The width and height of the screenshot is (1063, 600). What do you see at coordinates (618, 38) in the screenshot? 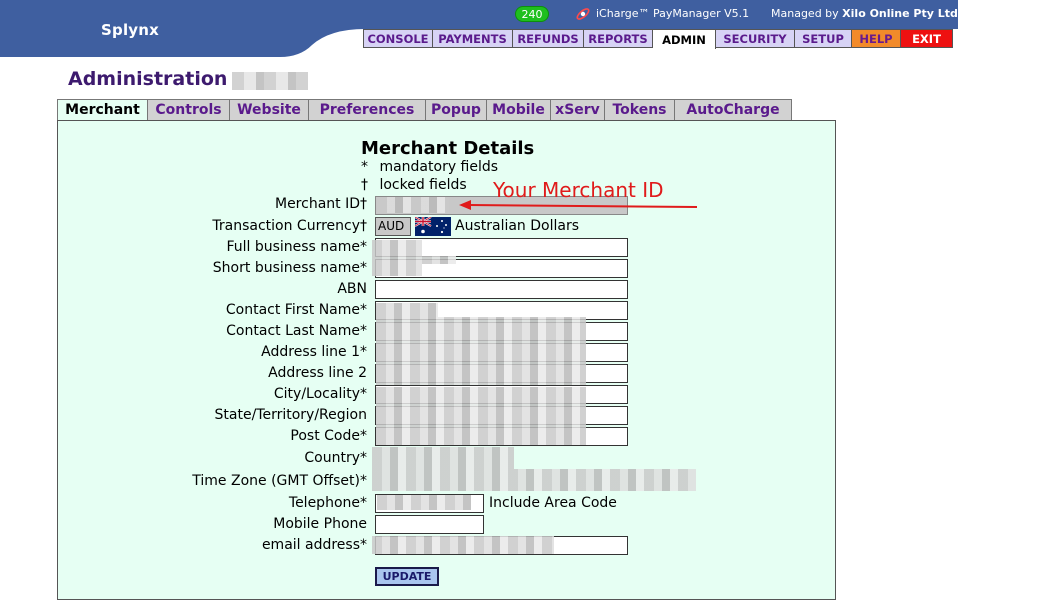
I see `nav-reports: REPORTS` at bounding box center [618, 38].